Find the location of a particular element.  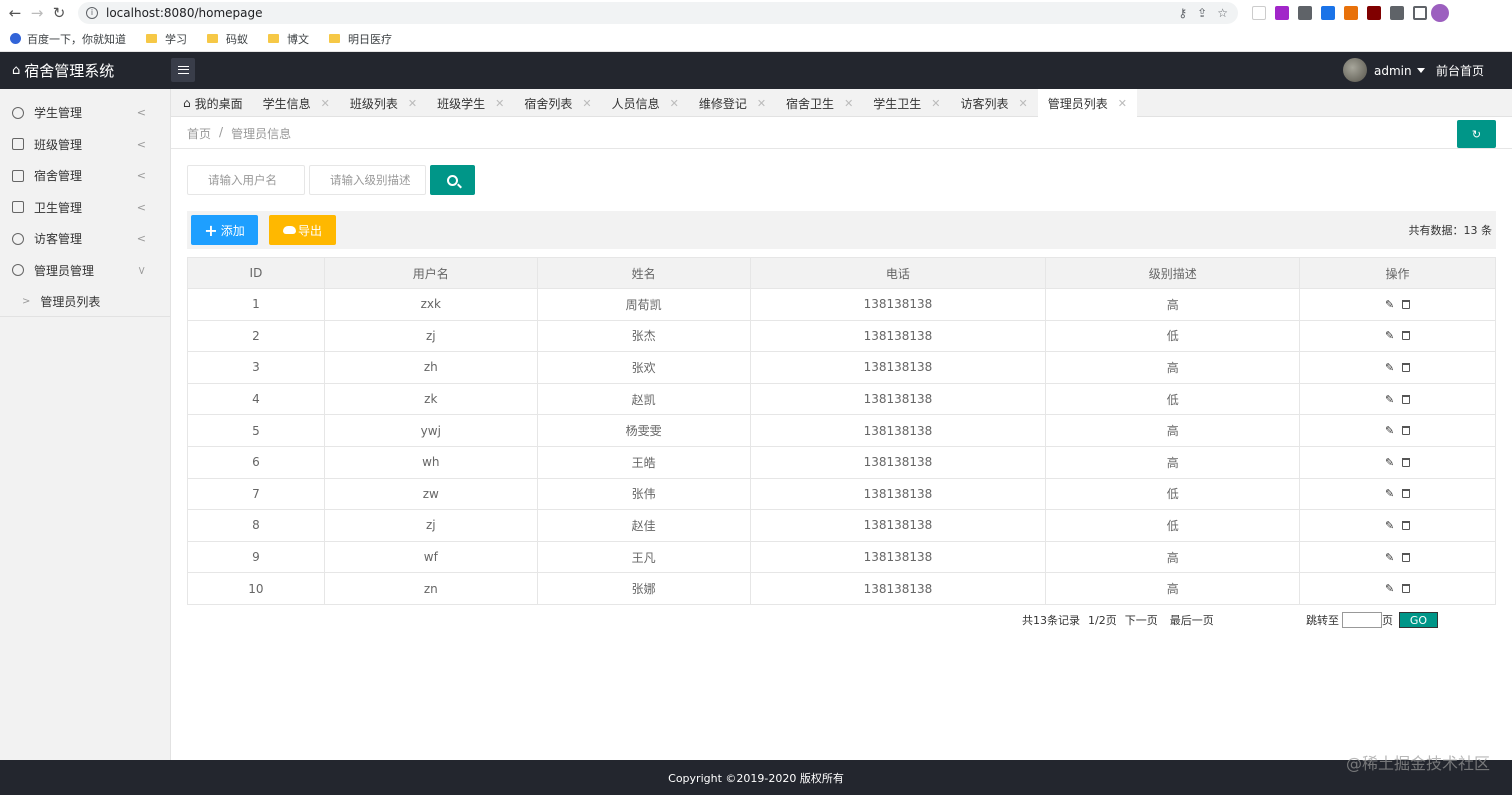

export-button: 导出 is located at coordinates (302, 230).